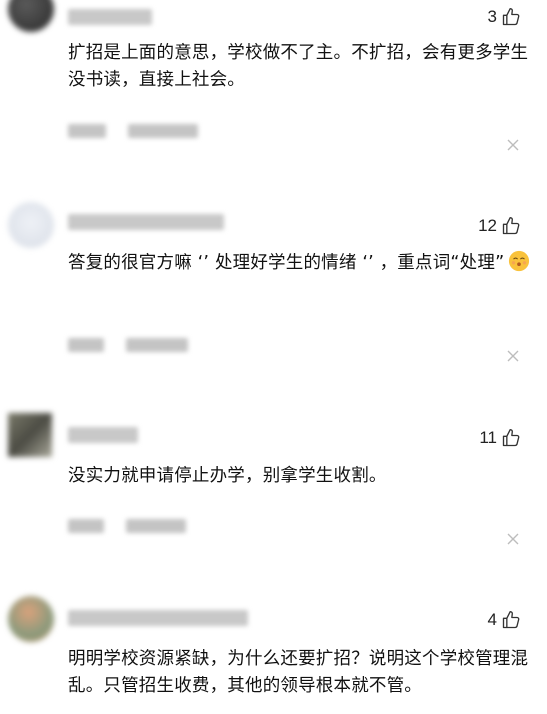 This screenshot has height=714, width=547. Describe the element at coordinates (488, 437) in the screenshot. I see `like-count: 11` at that location.